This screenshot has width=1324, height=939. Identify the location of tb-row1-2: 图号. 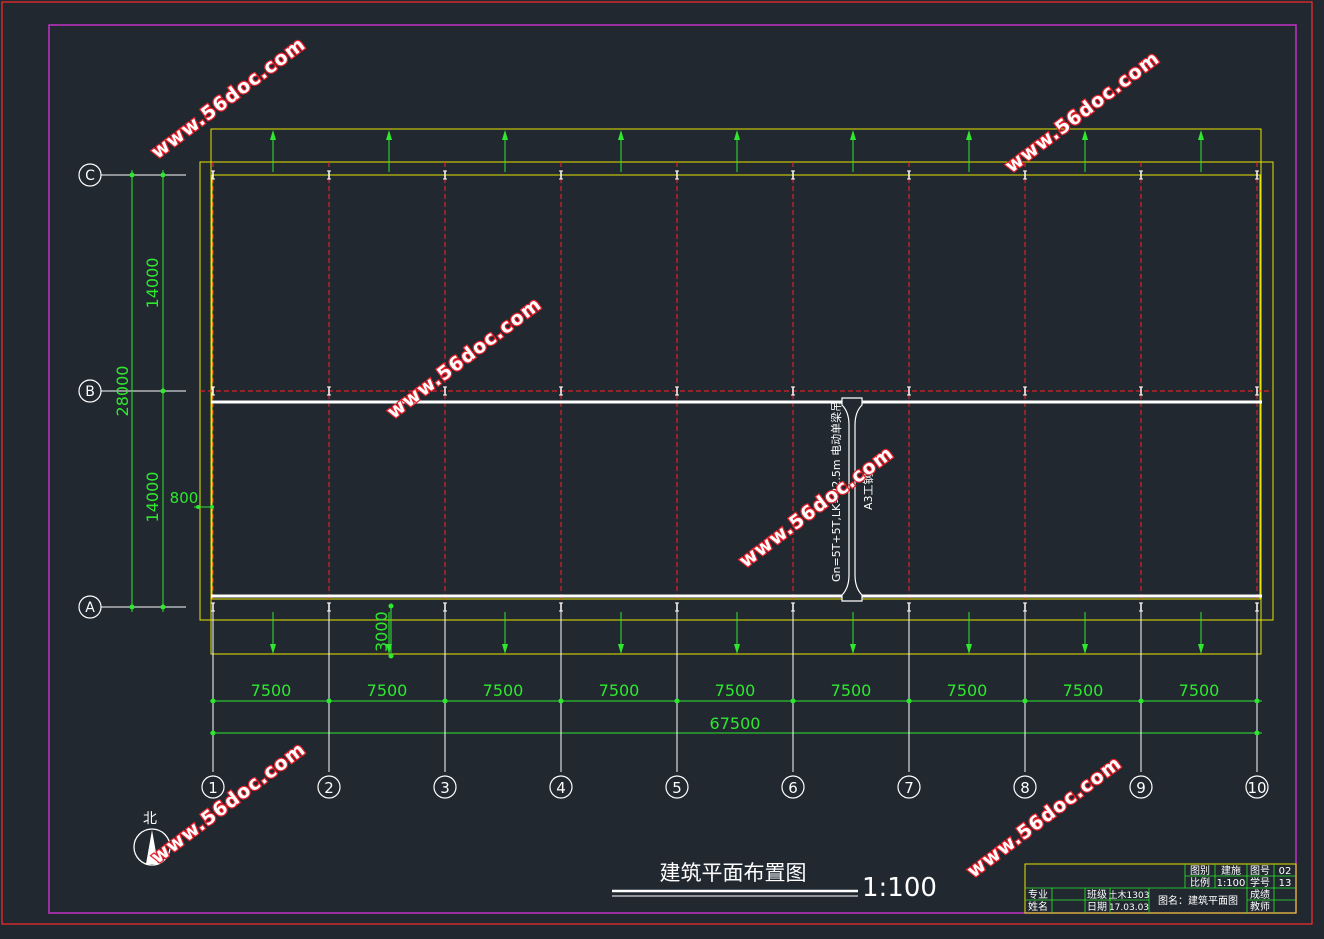
(1260, 871).